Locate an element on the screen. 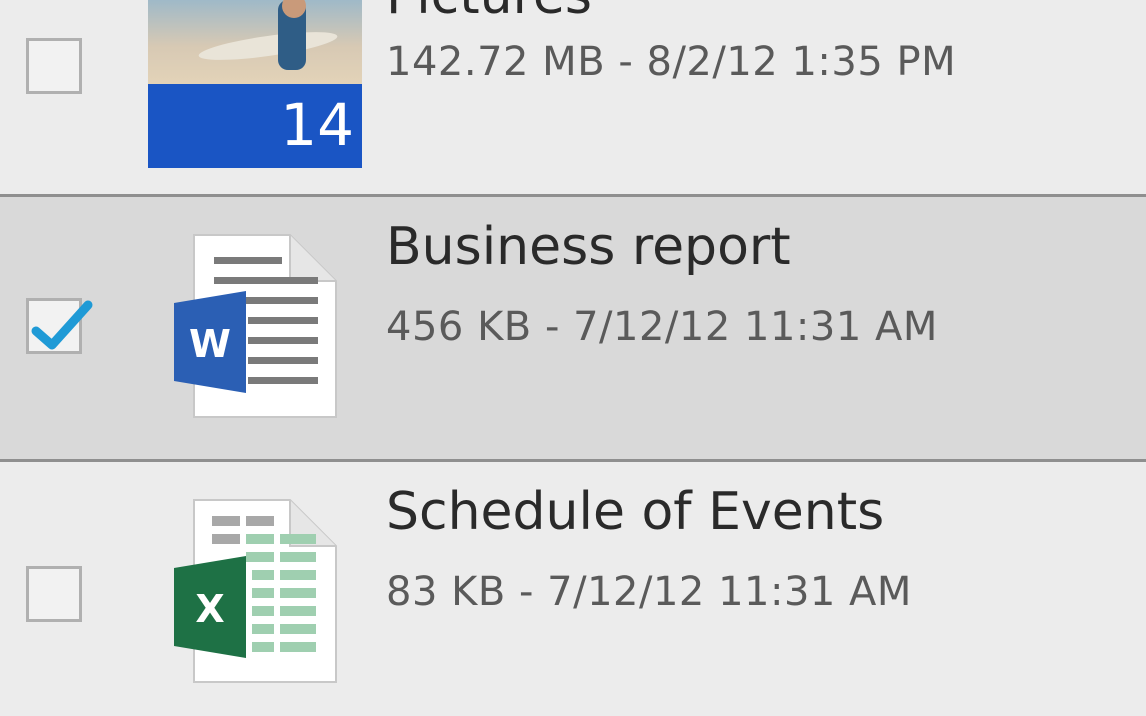 This screenshot has height=716, width=1146. svg-text: X is located at coordinates (209, 609).